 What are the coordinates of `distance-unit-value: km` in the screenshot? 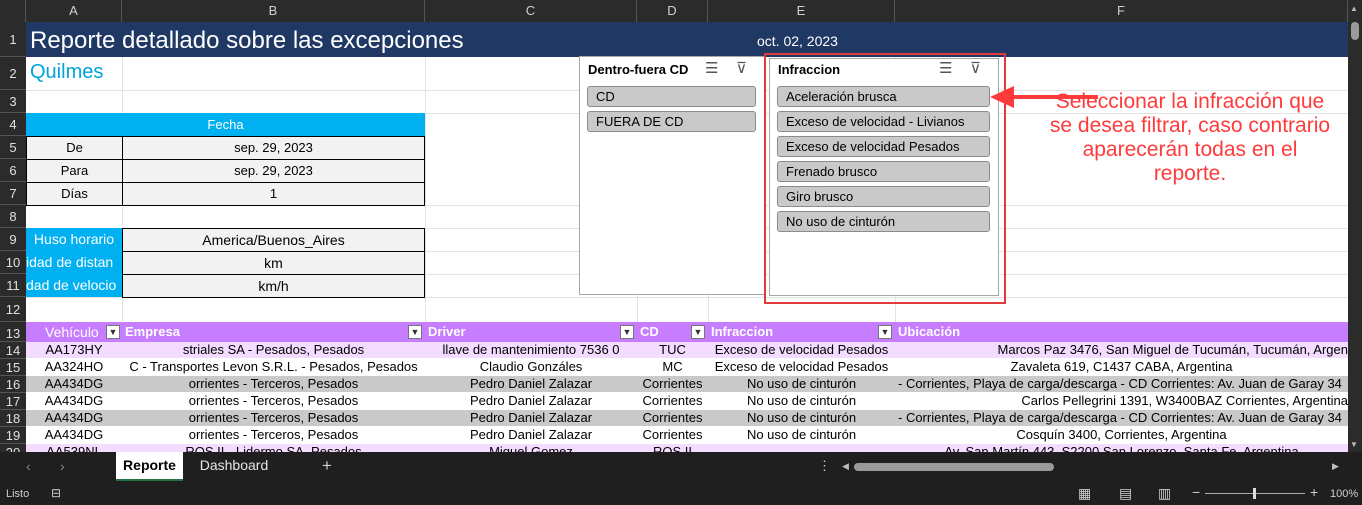 It's located at (273, 263).